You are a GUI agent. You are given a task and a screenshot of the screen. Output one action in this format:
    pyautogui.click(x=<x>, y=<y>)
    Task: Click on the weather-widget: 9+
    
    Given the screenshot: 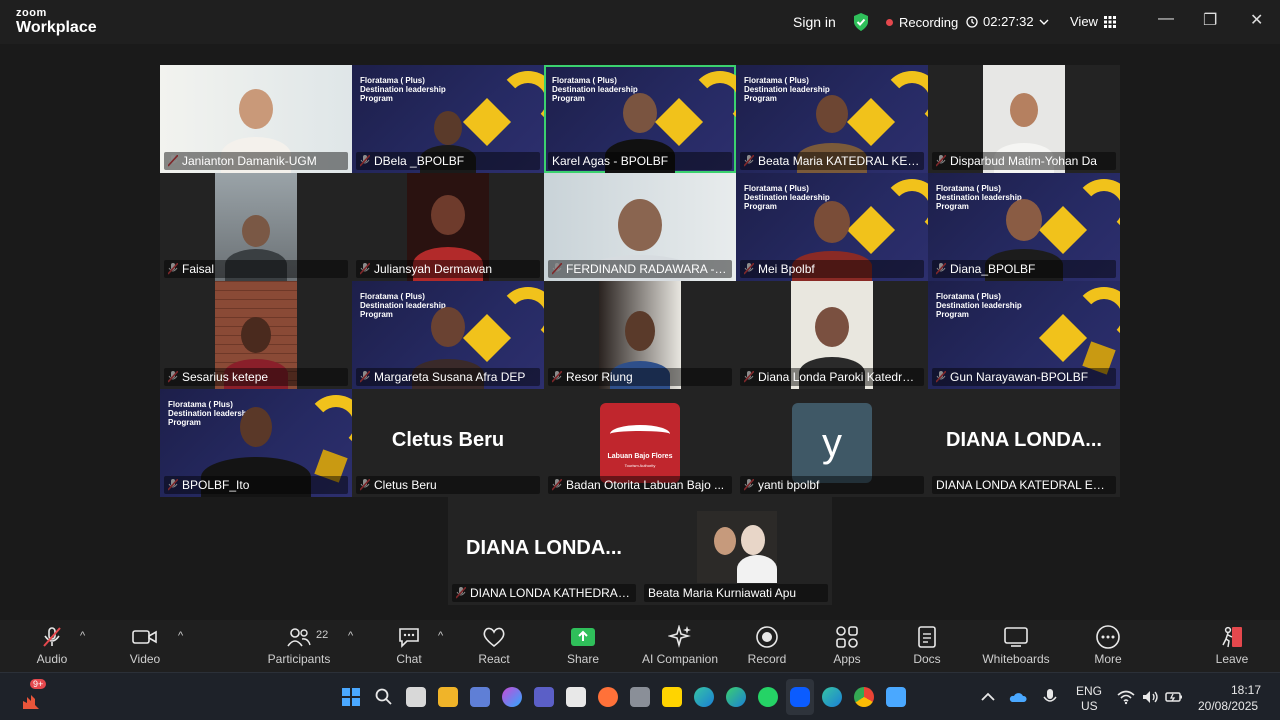 What is the action you would take?
    pyautogui.click(x=33, y=695)
    